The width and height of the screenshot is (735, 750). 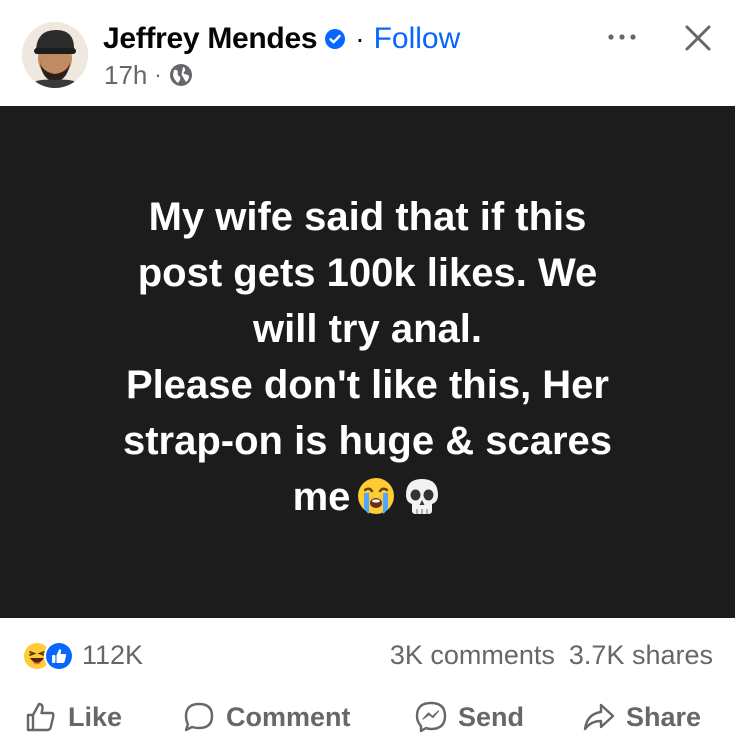 I want to click on comment-button: Comment, so click(x=266, y=717).